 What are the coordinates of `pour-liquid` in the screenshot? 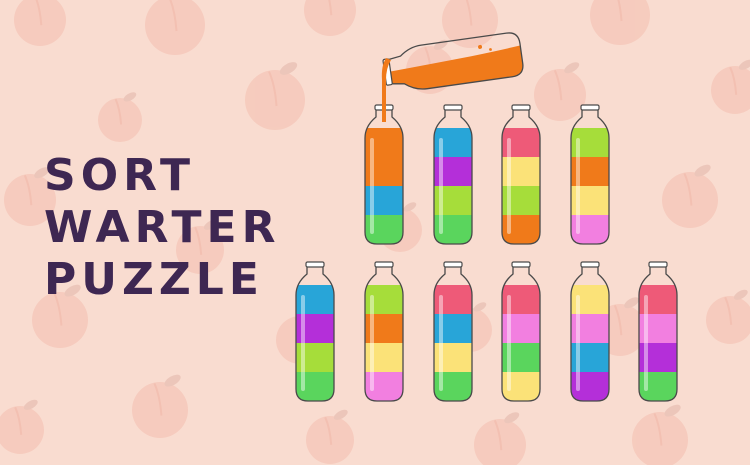 It's located at (456, 69).